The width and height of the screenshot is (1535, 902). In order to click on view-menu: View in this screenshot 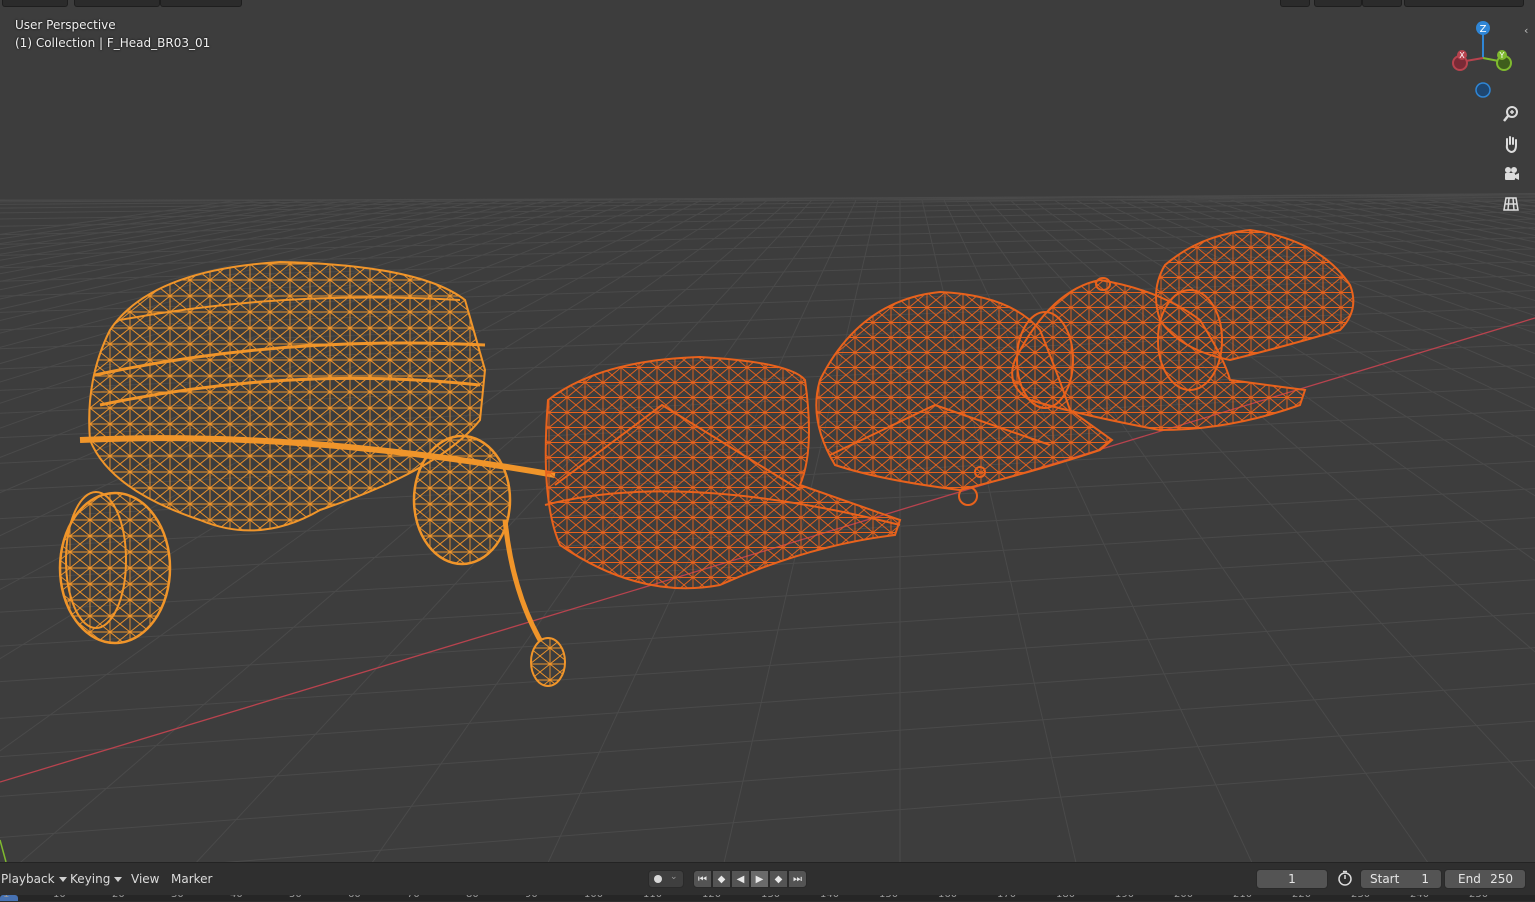, I will do `click(145, 879)`.